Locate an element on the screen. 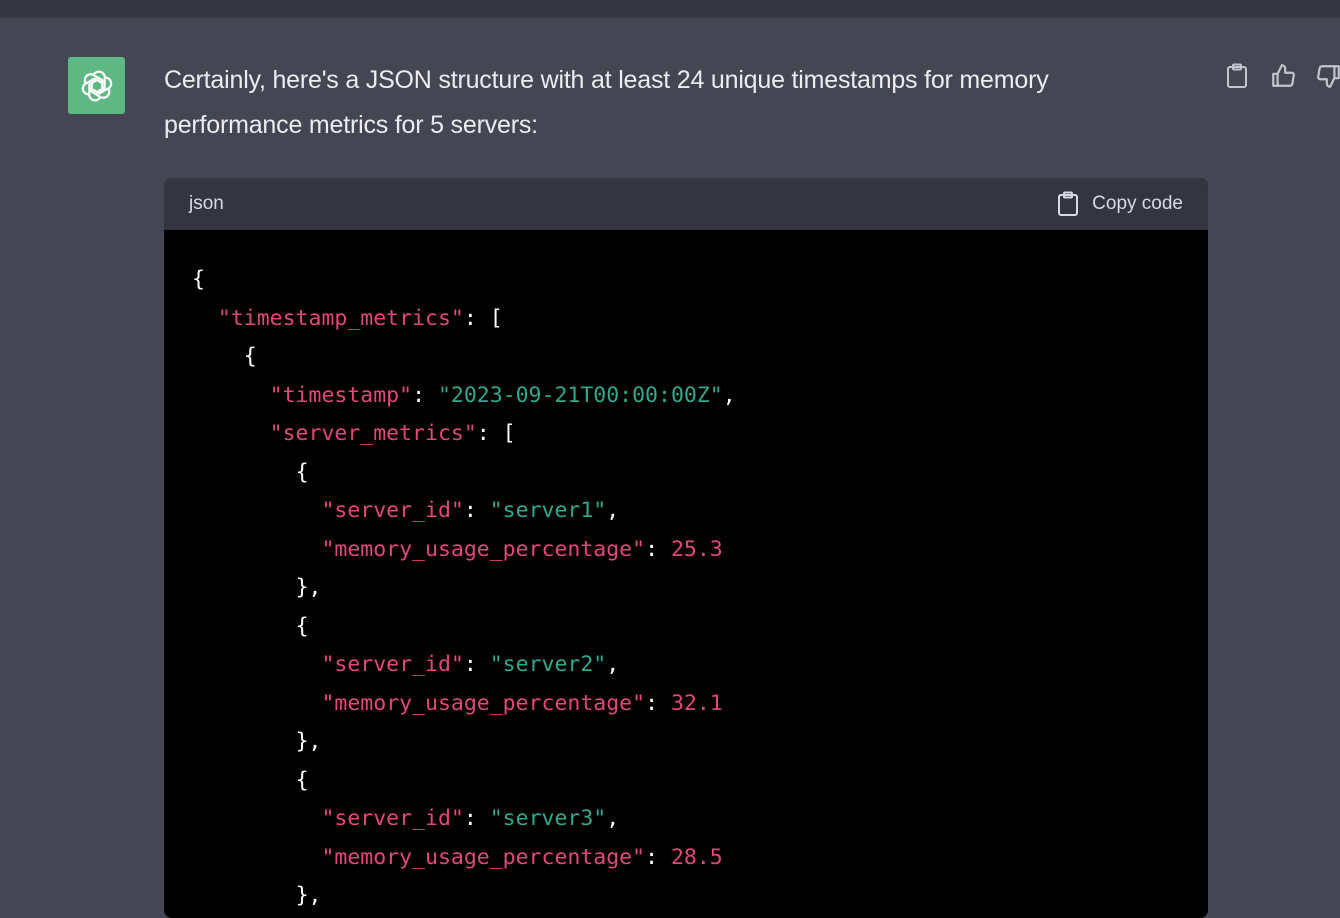 This screenshot has height=918, width=1340. code-line: "timestamp": "2023-09-21T00:00:00Z", is located at coordinates (686, 396).